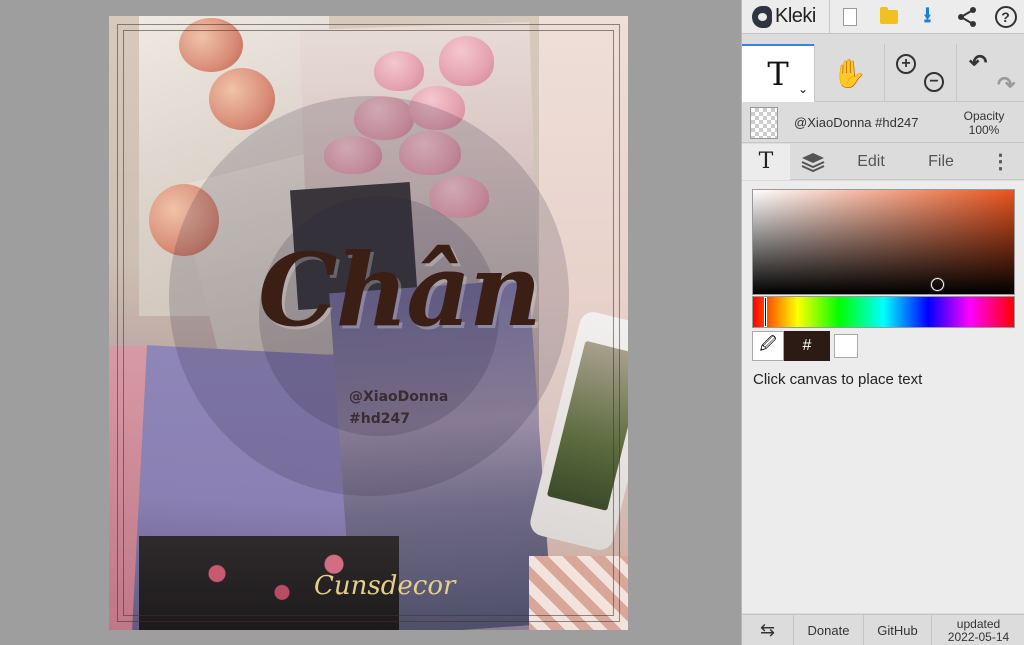  I want to click on new-document-icon, so click(849, 16).